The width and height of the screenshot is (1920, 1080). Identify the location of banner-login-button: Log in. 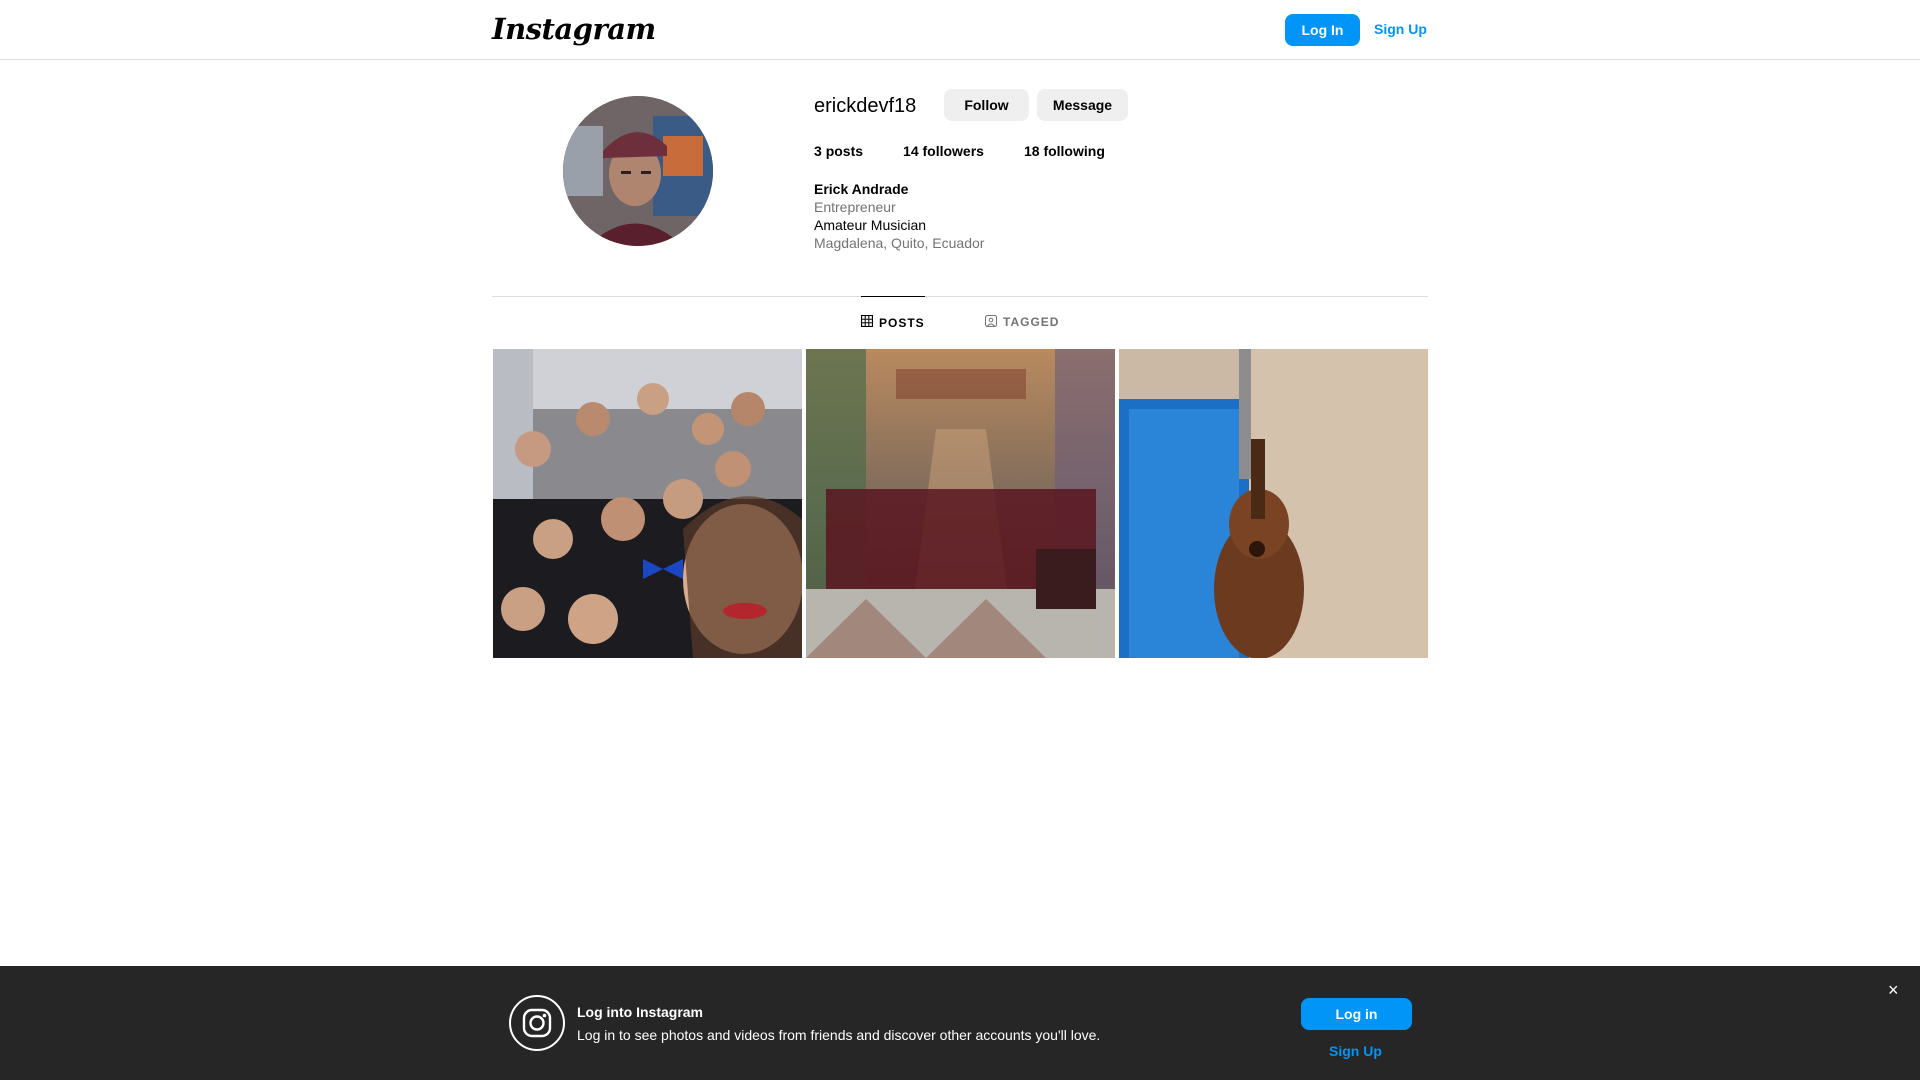
(1356, 1014).